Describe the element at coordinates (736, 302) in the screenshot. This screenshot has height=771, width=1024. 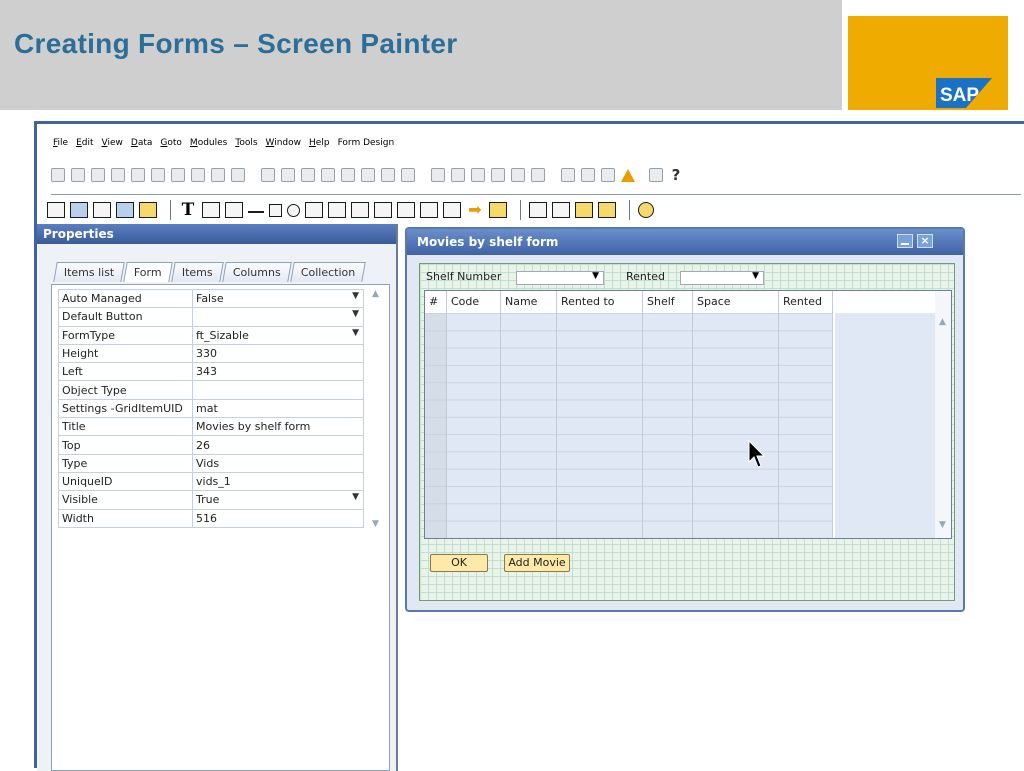
I see `column-header: Space` at that location.